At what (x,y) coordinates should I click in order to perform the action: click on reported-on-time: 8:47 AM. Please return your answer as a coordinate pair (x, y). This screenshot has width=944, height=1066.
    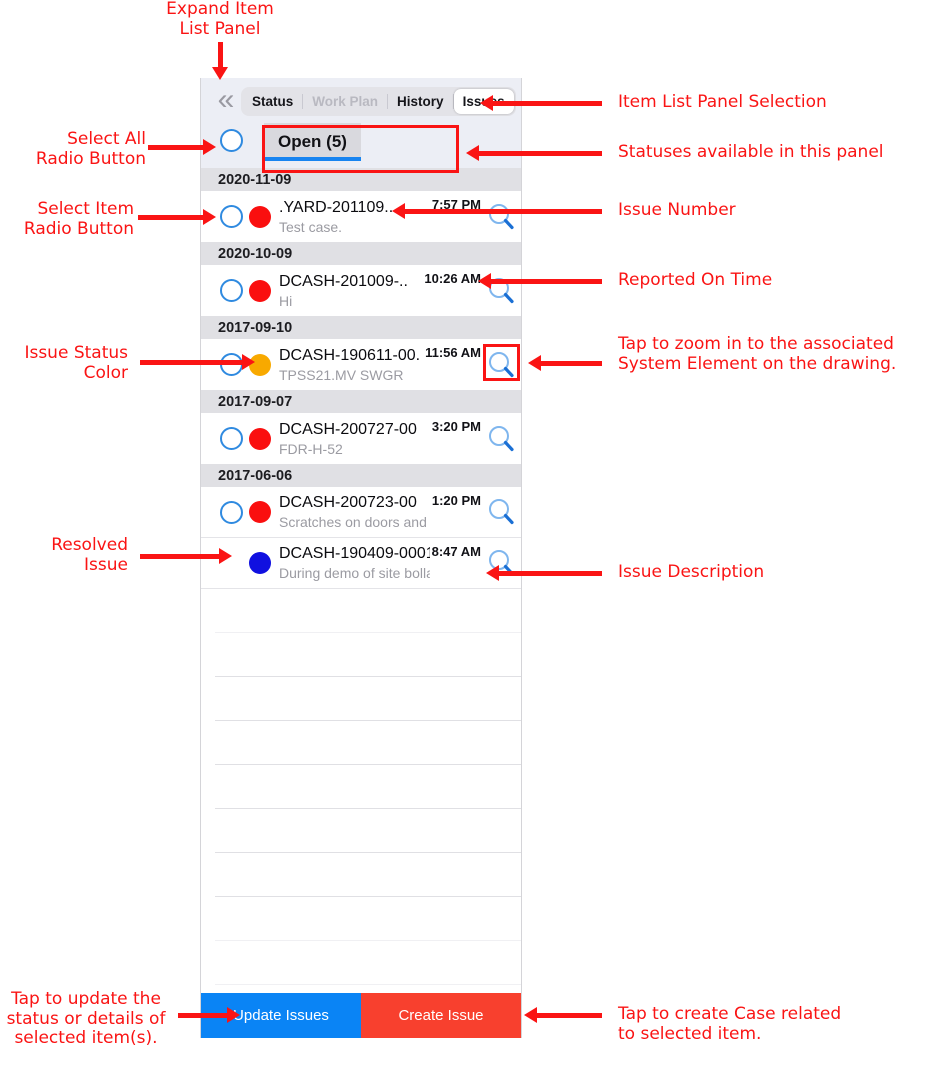
    Looking at the image, I should click on (456, 551).